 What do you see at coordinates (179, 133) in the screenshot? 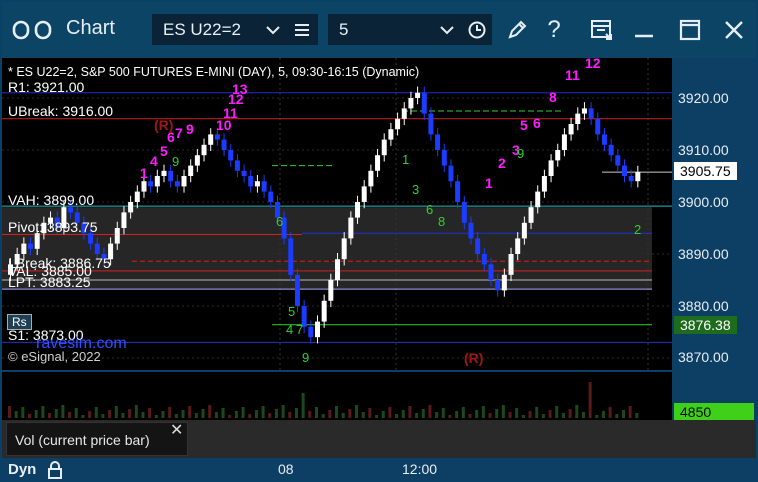
I see `sequence-count-magenta: 7` at bounding box center [179, 133].